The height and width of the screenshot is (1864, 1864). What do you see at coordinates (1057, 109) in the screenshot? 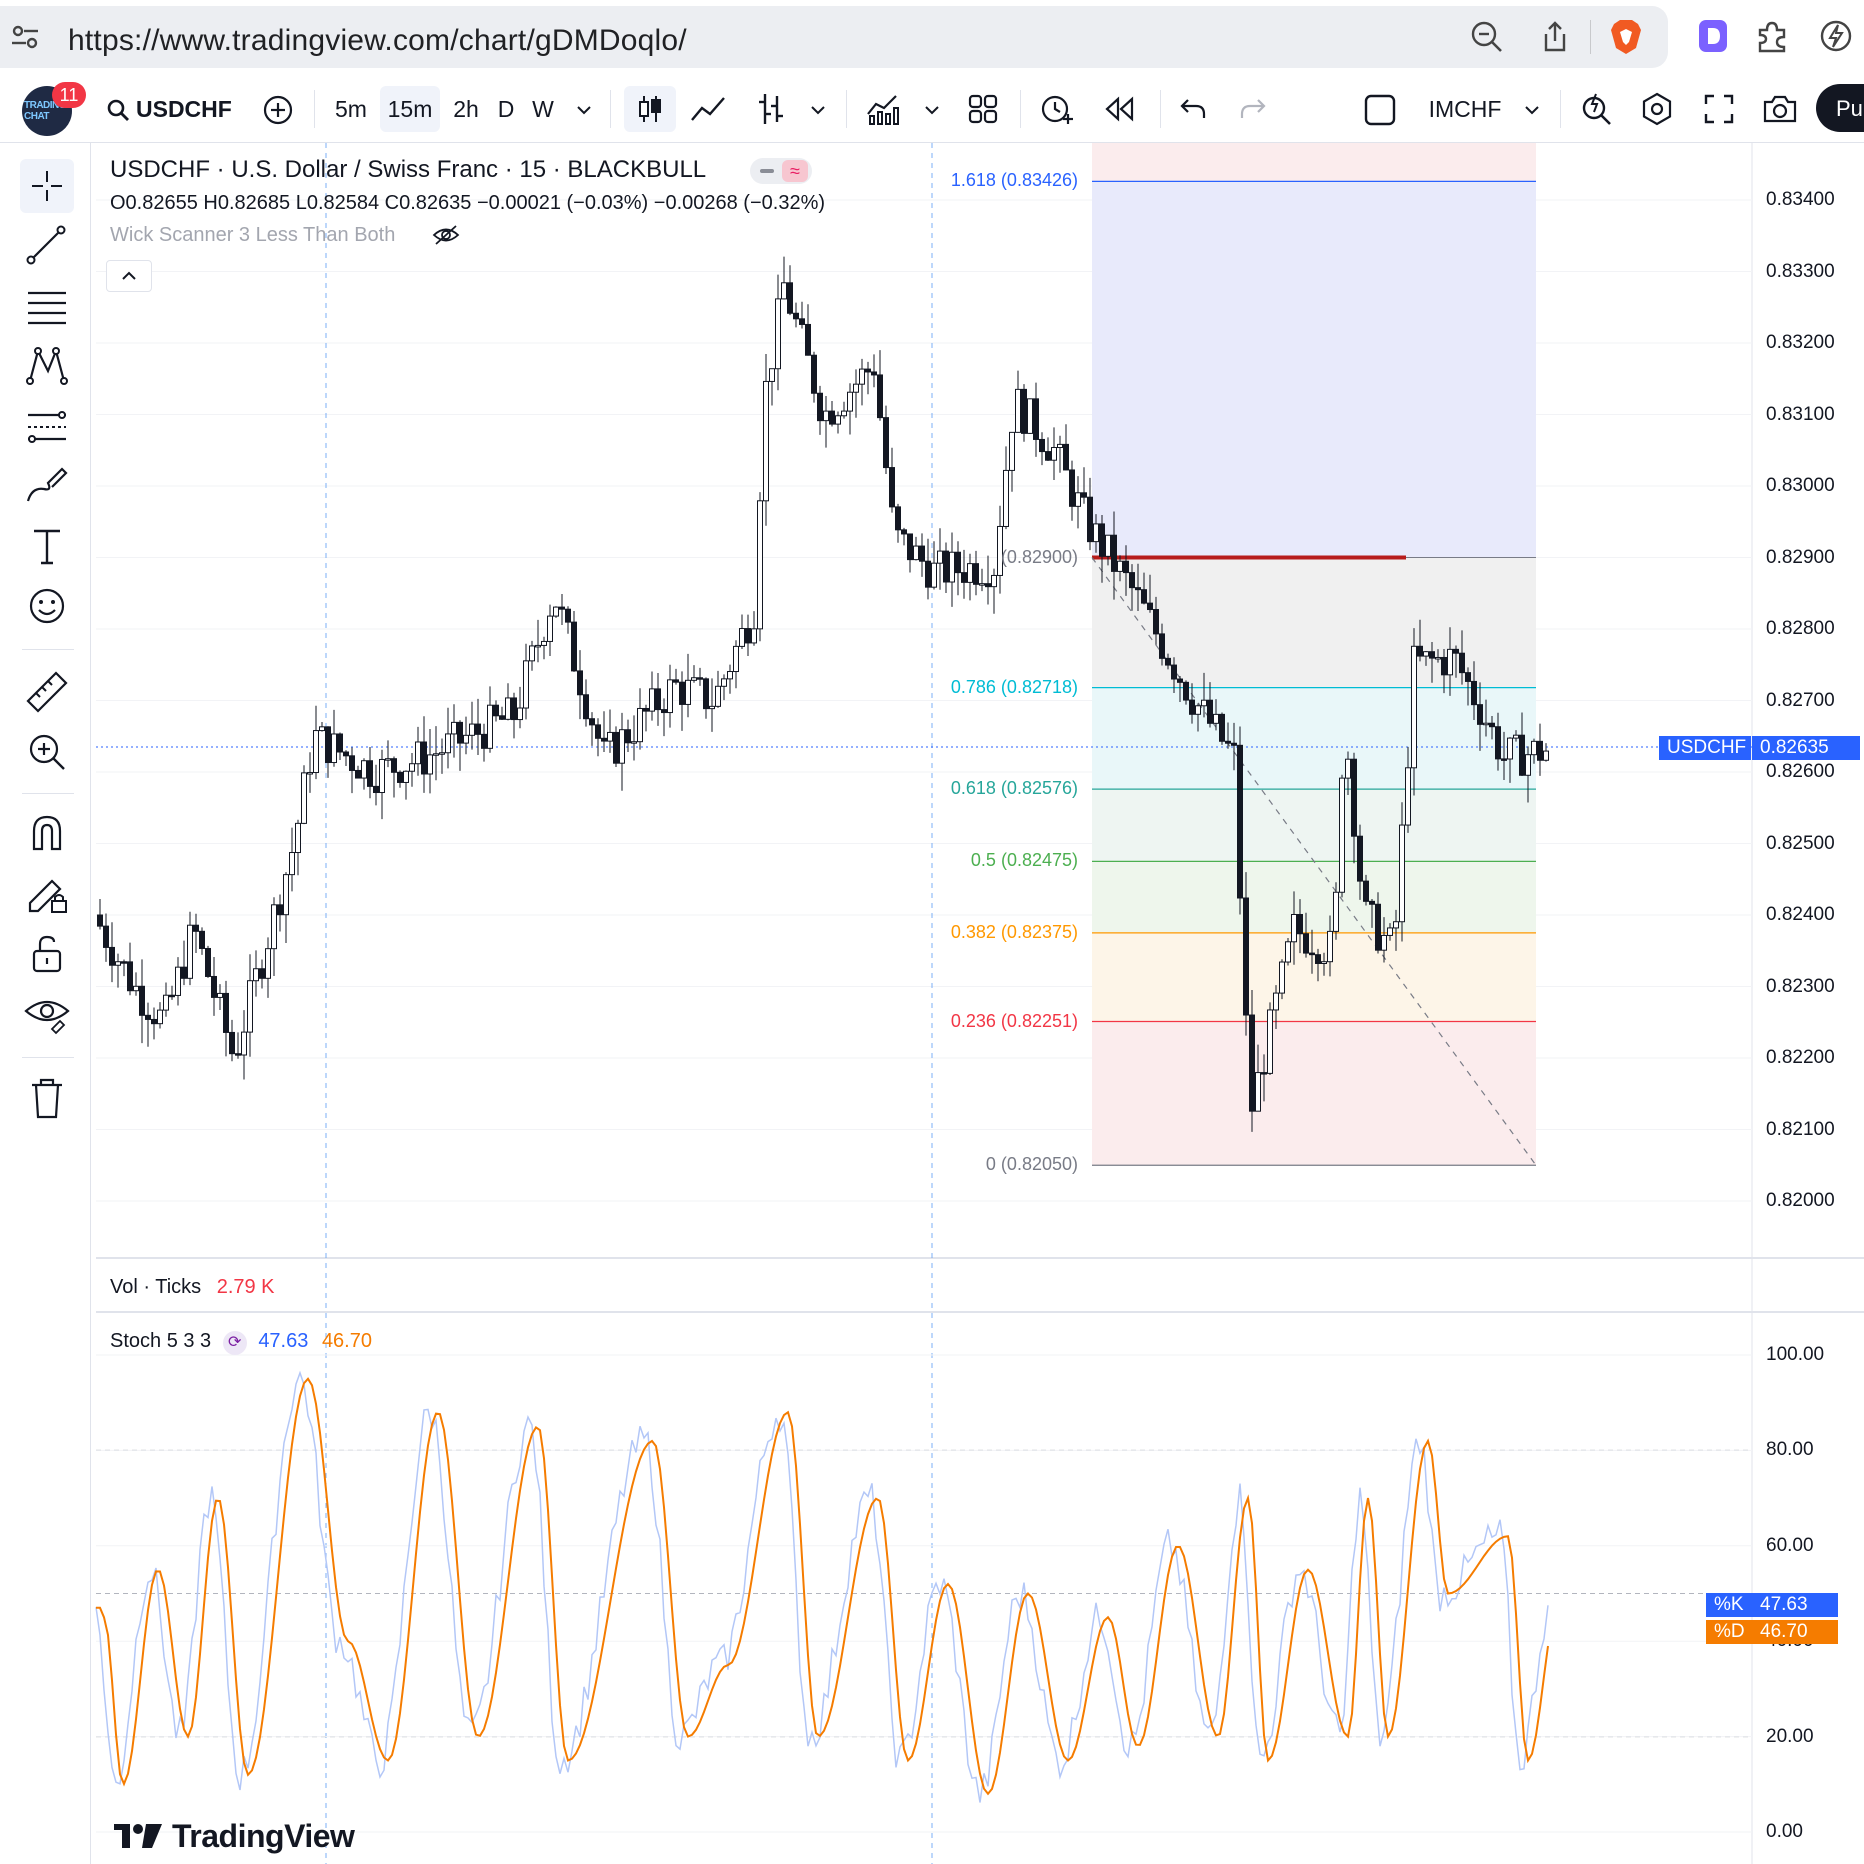
I see `alert-clock-icon` at bounding box center [1057, 109].